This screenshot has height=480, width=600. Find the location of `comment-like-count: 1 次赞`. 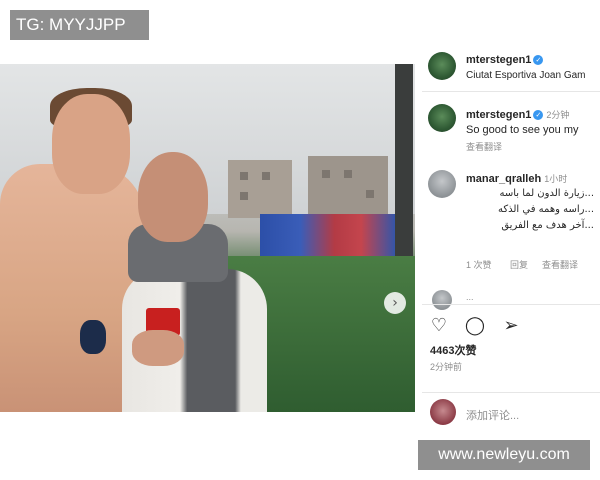

comment-like-count: 1 次赞 is located at coordinates (479, 264).